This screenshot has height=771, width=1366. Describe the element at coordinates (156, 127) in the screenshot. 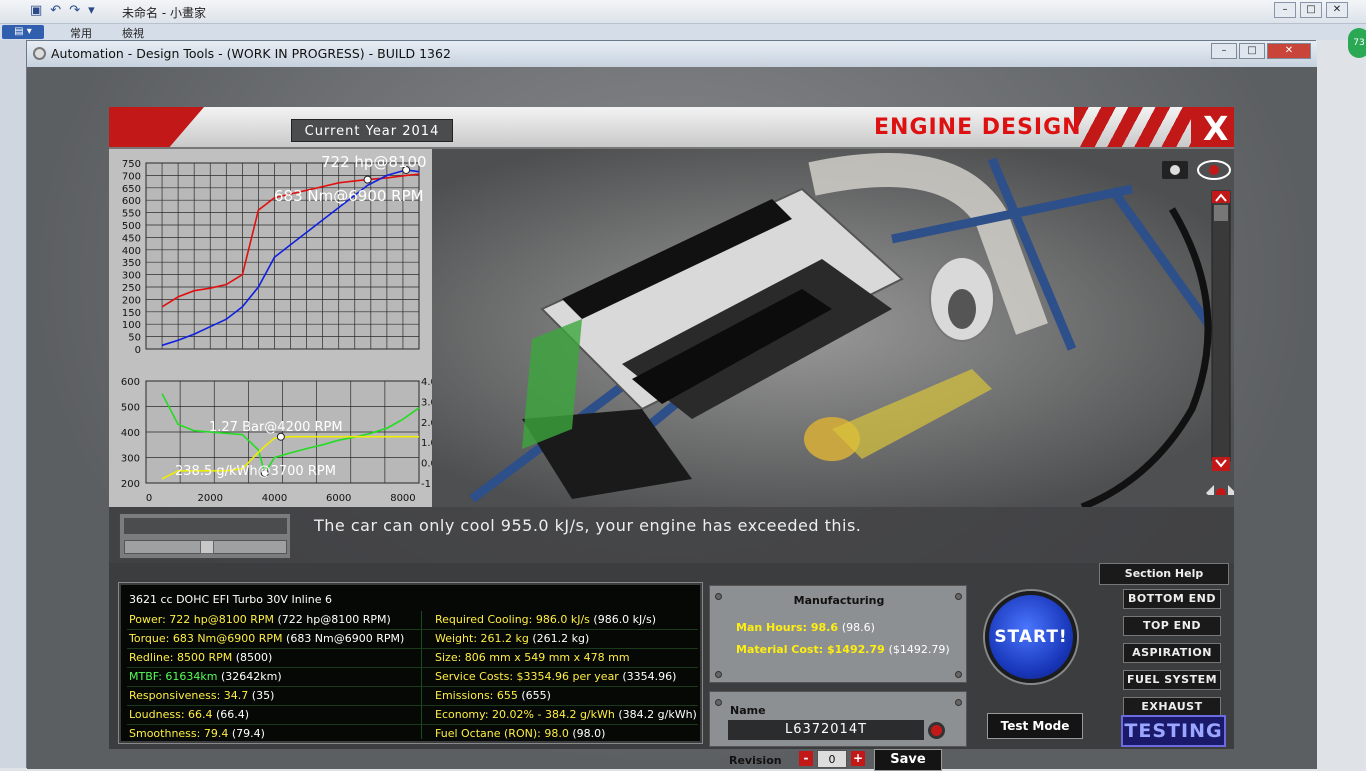

I see `header-accent-left` at that location.